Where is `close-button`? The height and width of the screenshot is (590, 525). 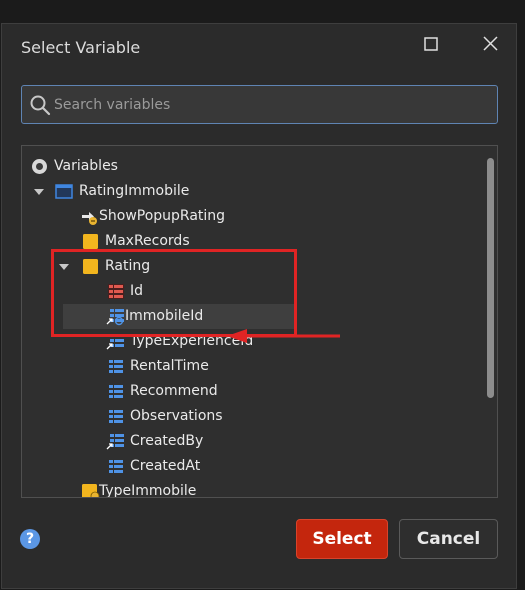
close-button is located at coordinates (490, 45).